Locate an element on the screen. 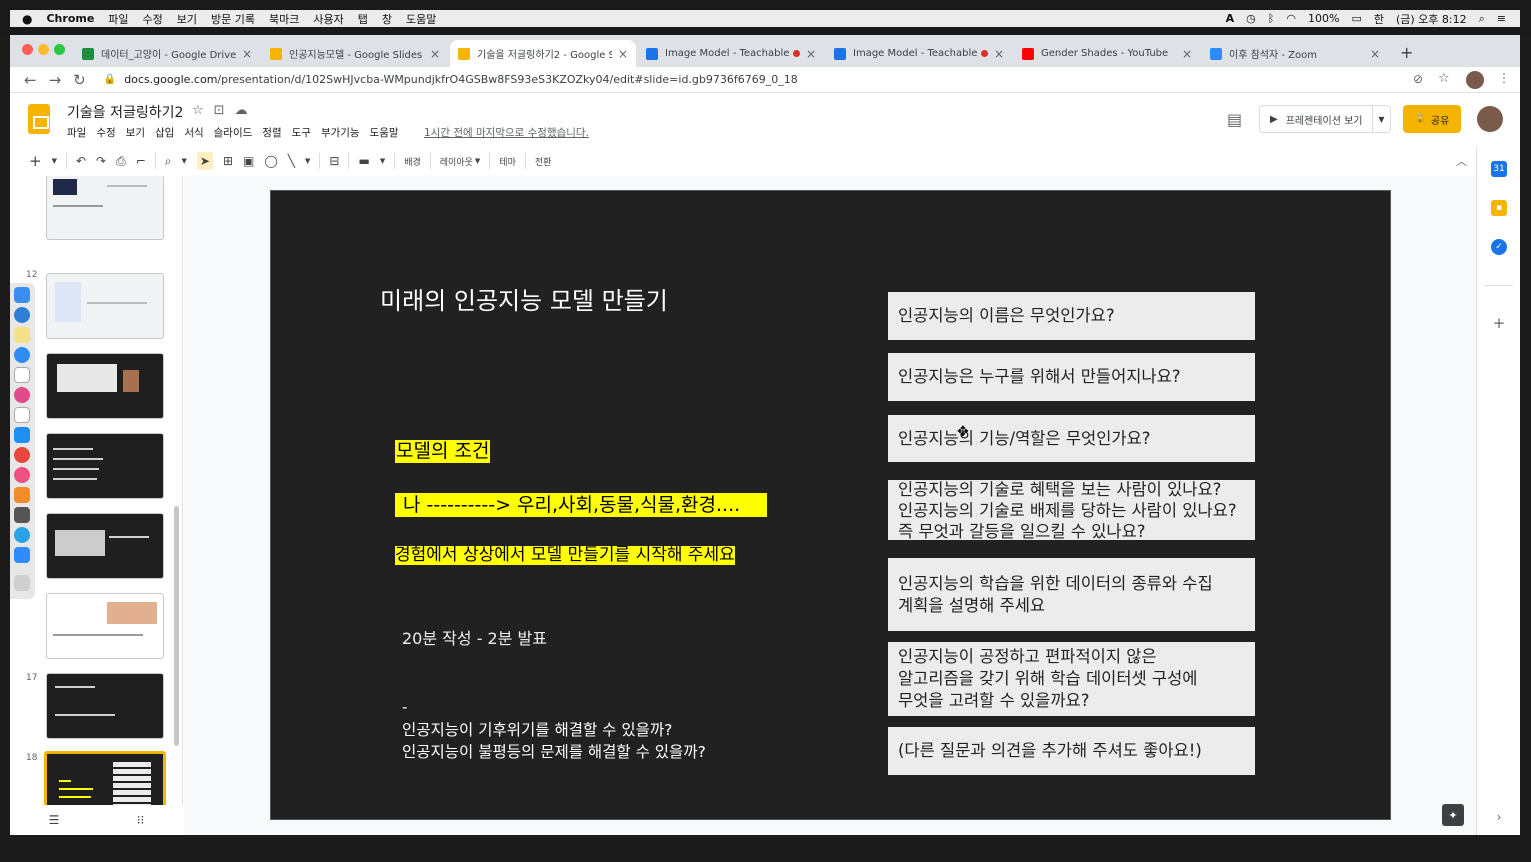 The width and height of the screenshot is (1531, 862). new-tab-icon: + is located at coordinates (1406, 52).